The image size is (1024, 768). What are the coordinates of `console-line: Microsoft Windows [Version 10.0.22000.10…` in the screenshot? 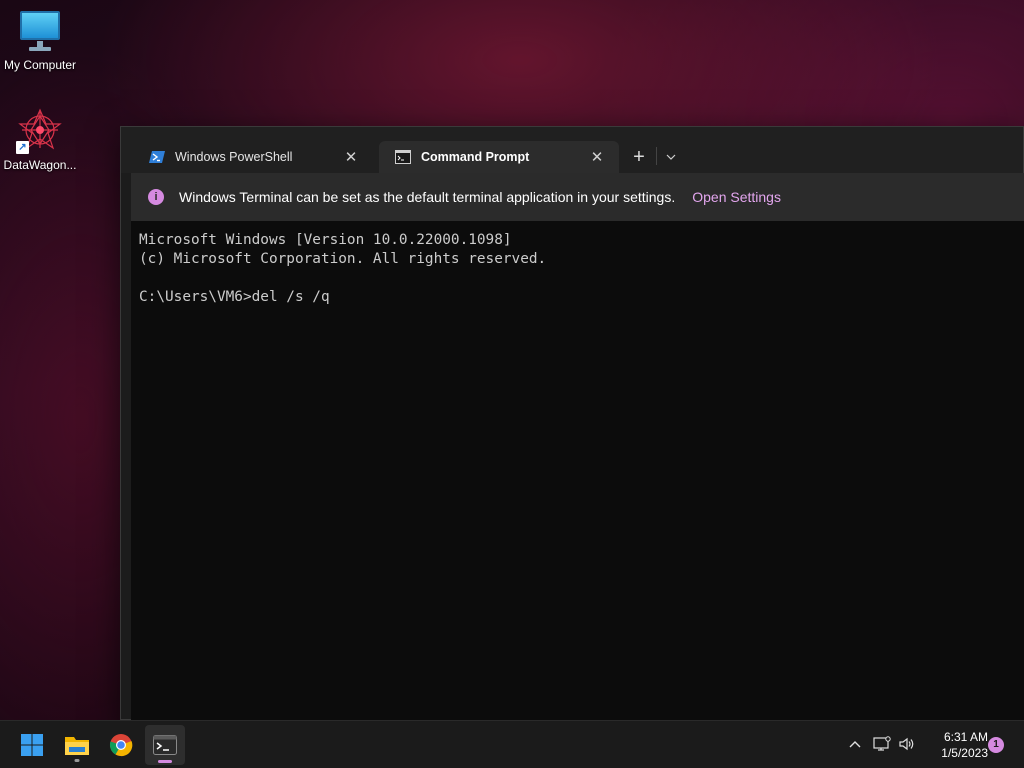 It's located at (325, 240).